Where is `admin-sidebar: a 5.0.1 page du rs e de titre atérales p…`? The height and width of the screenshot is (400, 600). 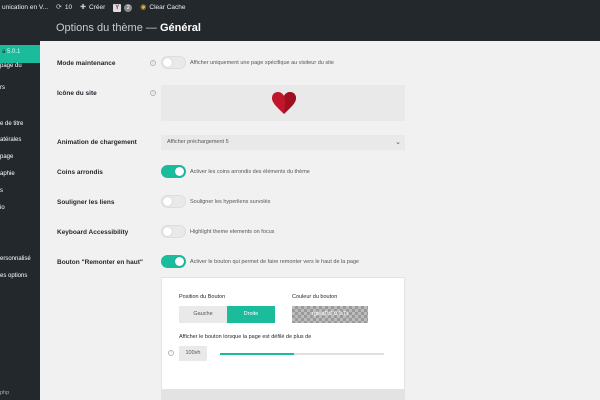 admin-sidebar: a 5.0.1 page du rs e de titre atérales p… is located at coordinates (20, 207).